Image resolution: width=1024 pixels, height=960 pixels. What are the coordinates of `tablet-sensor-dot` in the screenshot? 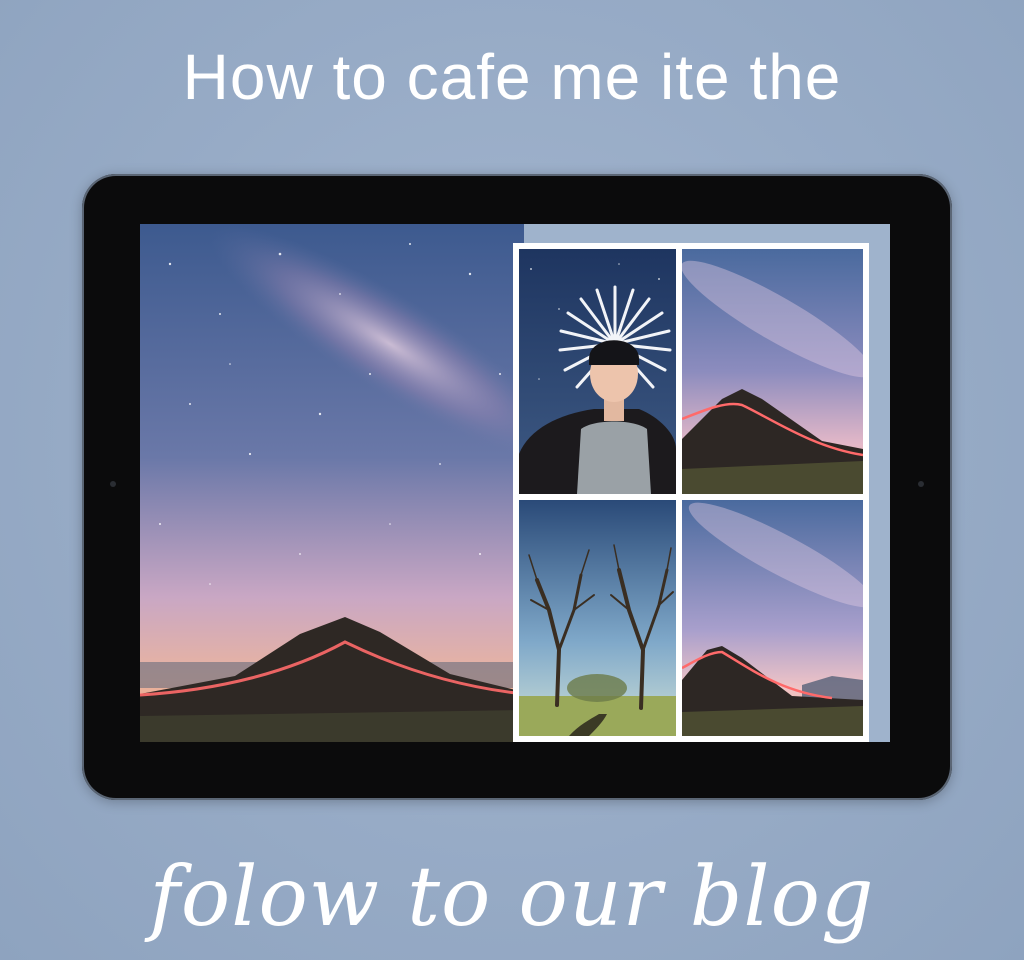 It's located at (921, 484).